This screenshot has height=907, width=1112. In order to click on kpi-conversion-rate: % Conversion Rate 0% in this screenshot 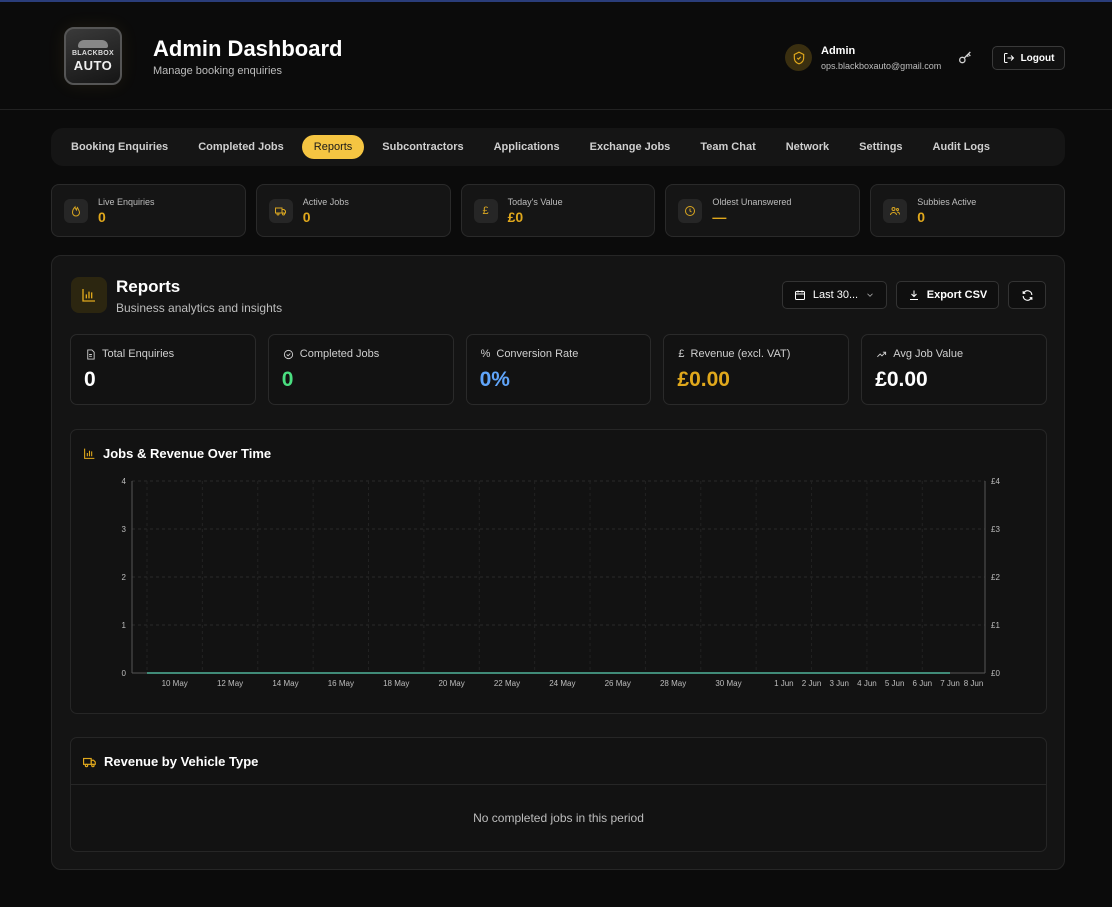, I will do `click(558, 369)`.